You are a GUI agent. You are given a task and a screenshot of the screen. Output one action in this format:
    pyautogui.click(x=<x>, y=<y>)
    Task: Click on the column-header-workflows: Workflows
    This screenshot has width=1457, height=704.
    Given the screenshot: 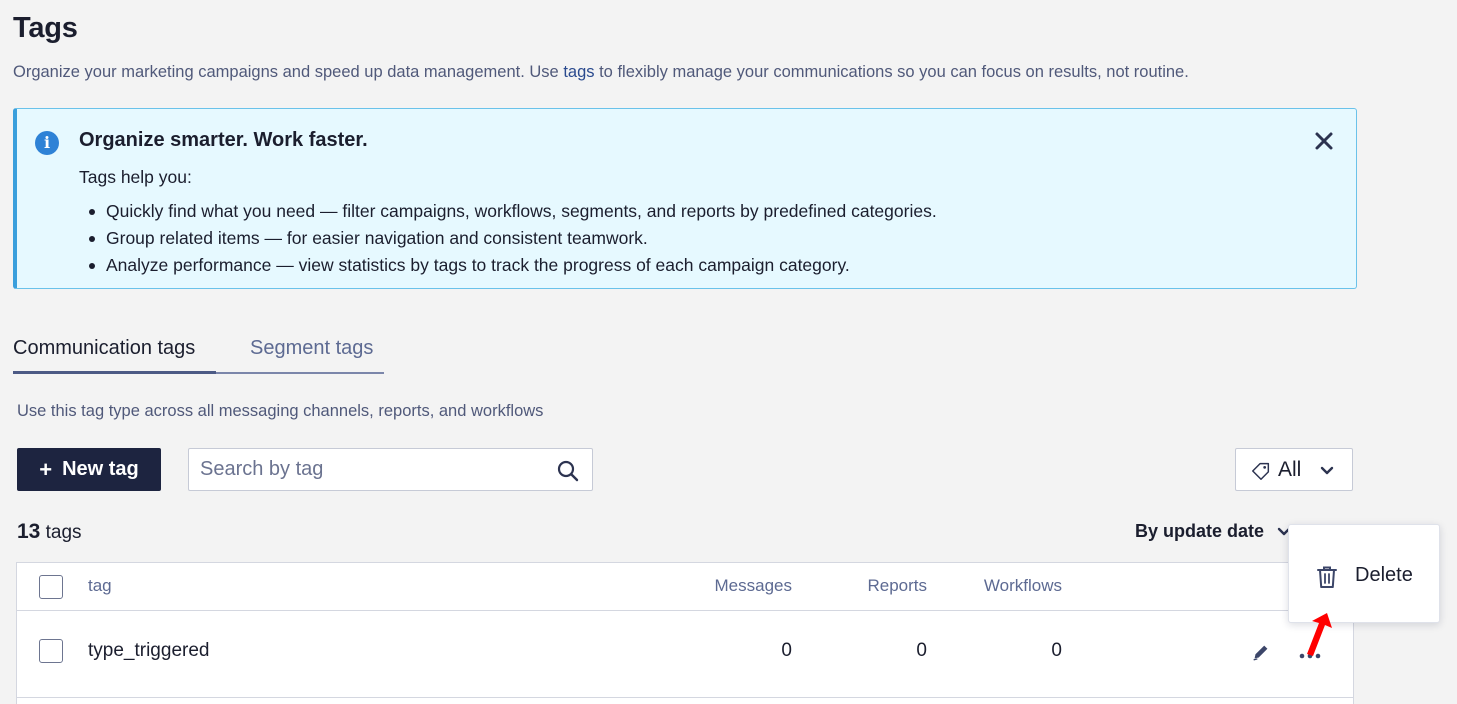 What is the action you would take?
    pyautogui.click(x=1023, y=586)
    